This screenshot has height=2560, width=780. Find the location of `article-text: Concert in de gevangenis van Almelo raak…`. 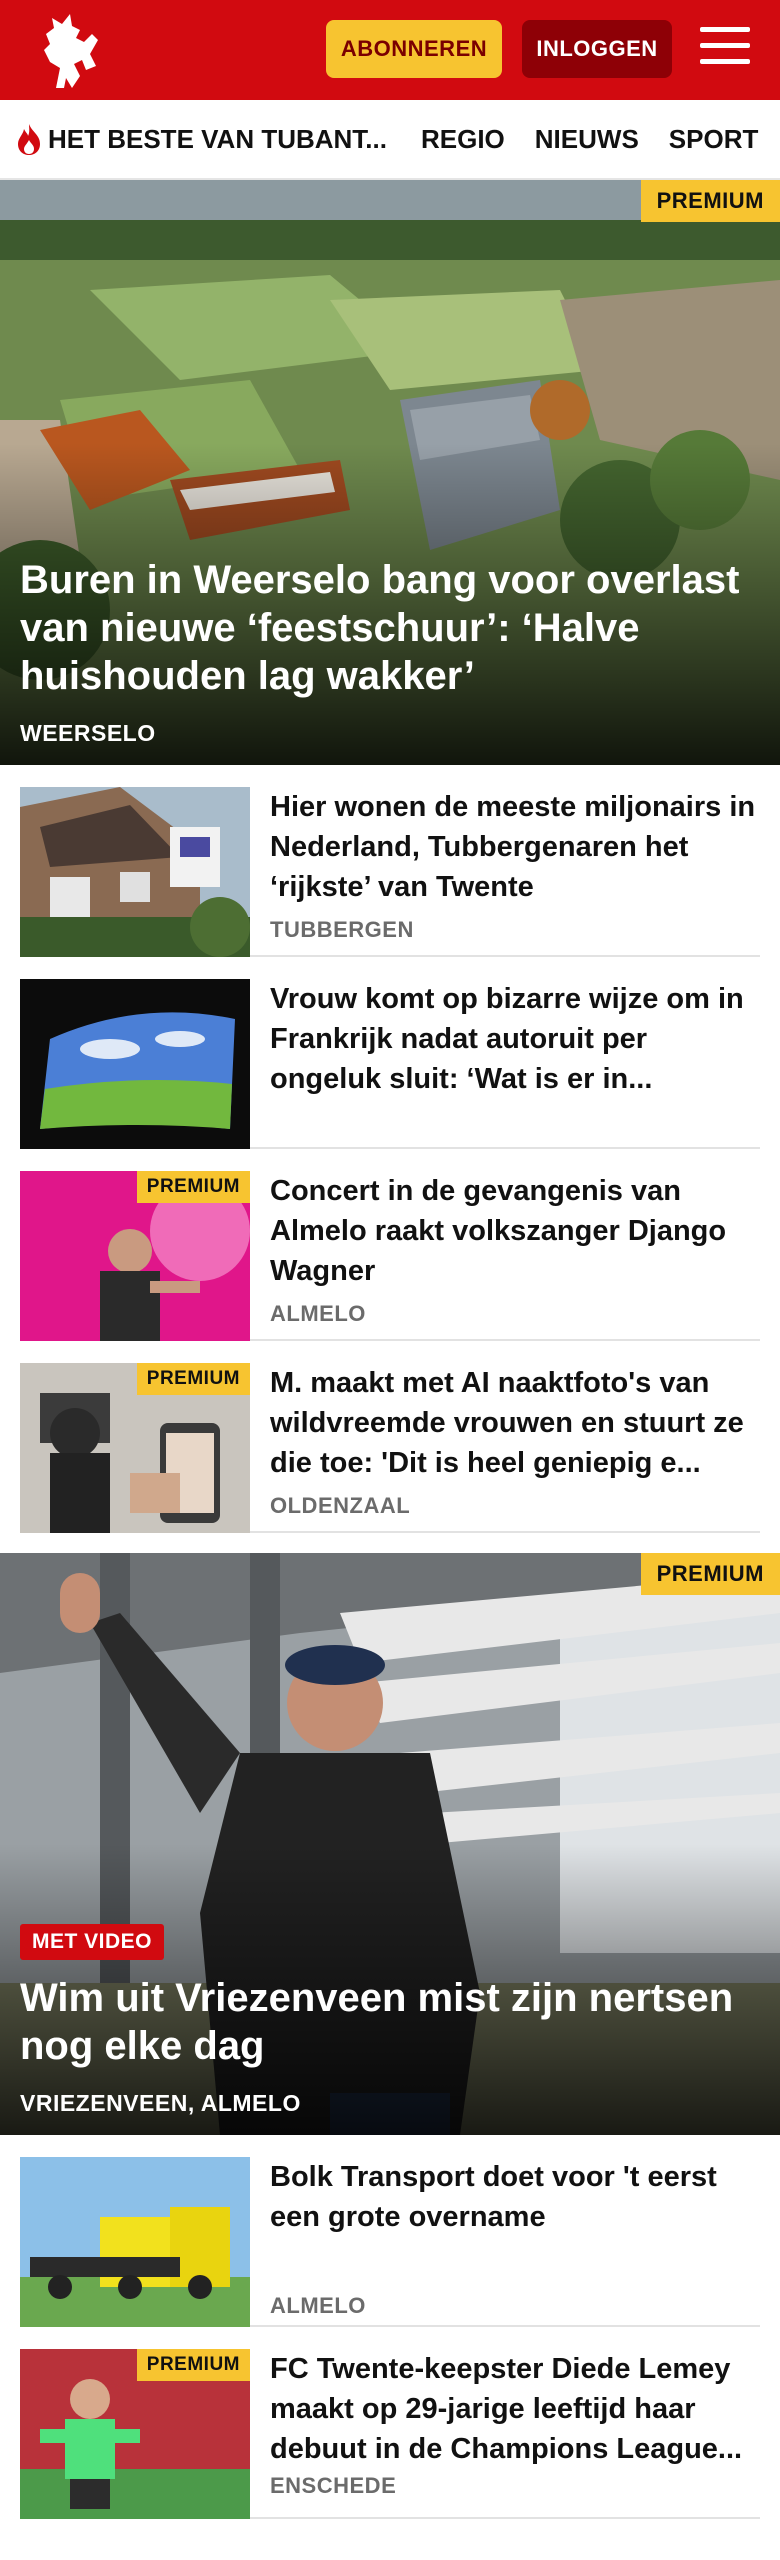

article-text: Concert in de gevangenis van Almelo raak… is located at coordinates (515, 1249).